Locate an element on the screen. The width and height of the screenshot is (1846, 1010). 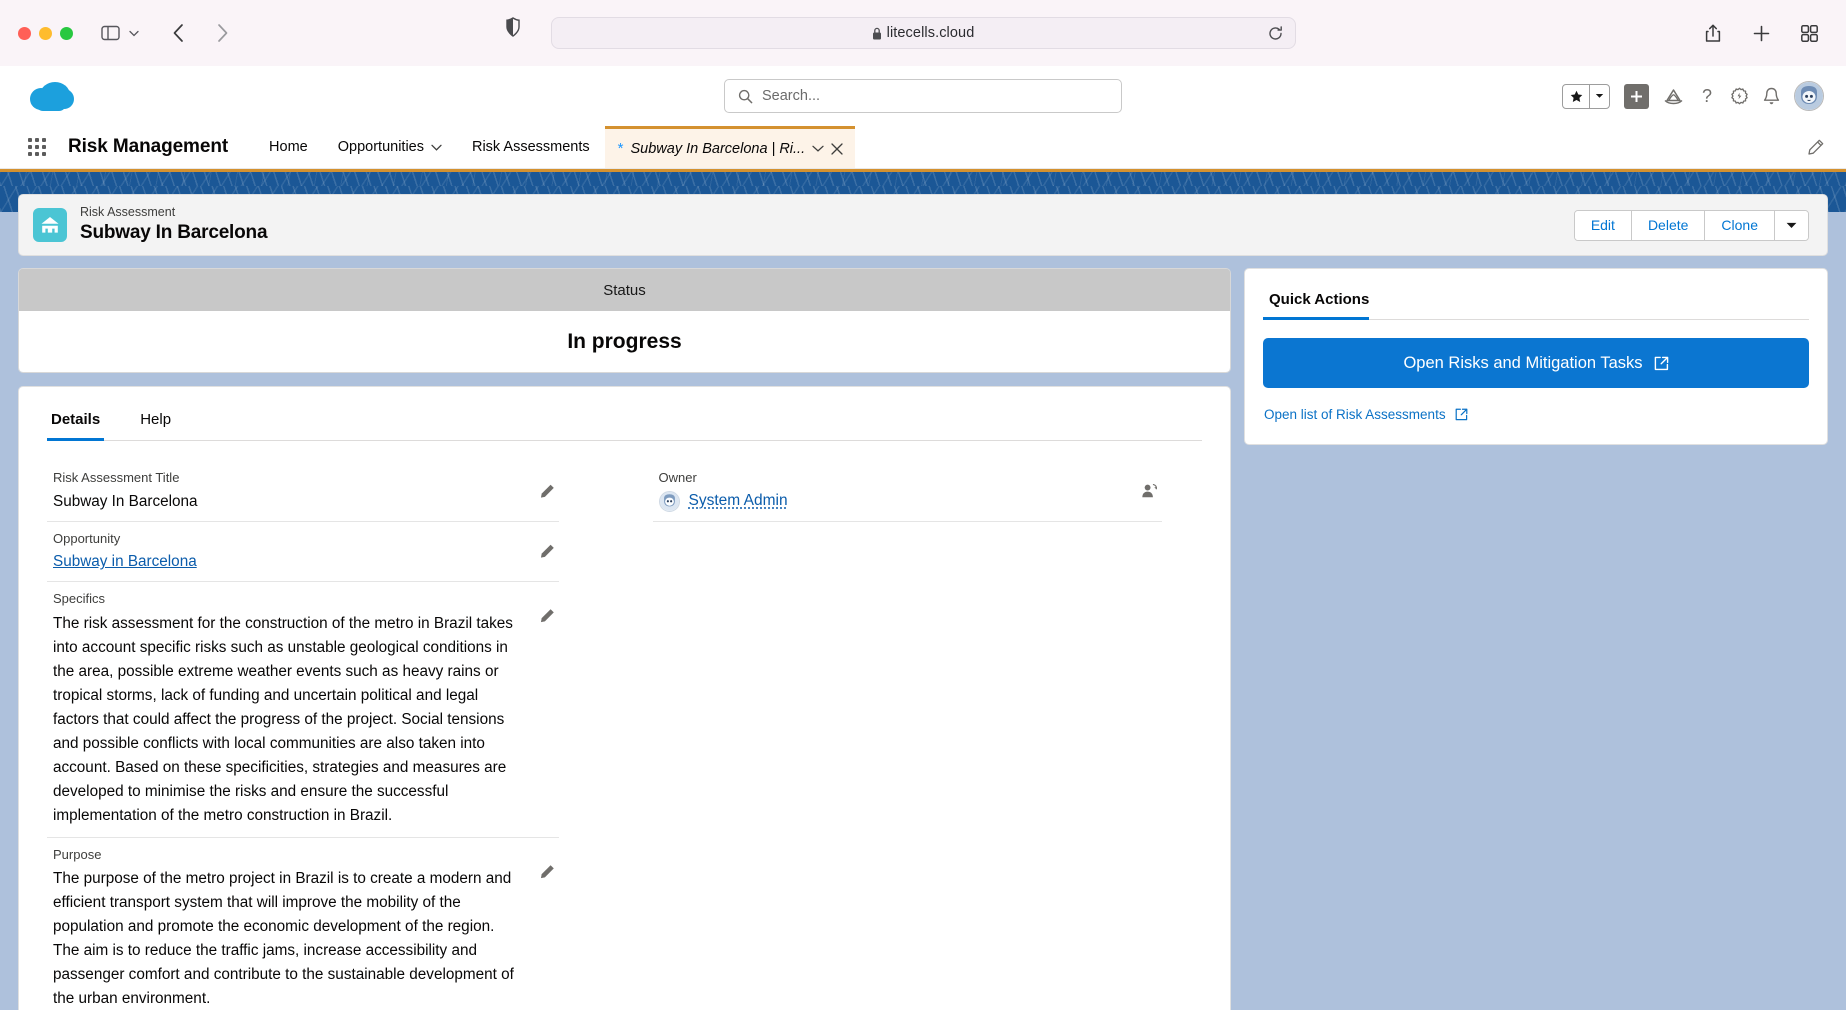
nav-tab-opportunities: Opportunities is located at coordinates (390, 147).